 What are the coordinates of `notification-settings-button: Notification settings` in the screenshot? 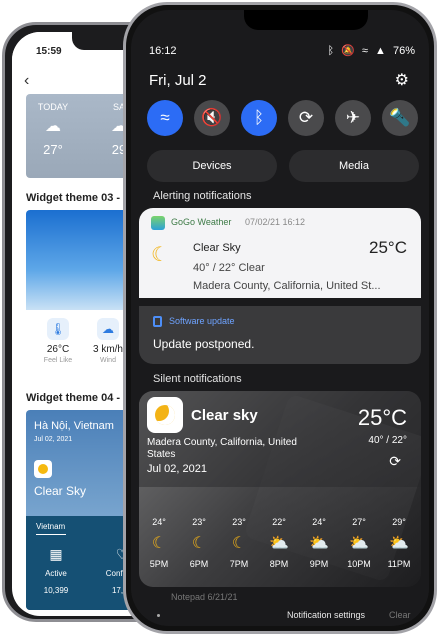 It's located at (326, 615).